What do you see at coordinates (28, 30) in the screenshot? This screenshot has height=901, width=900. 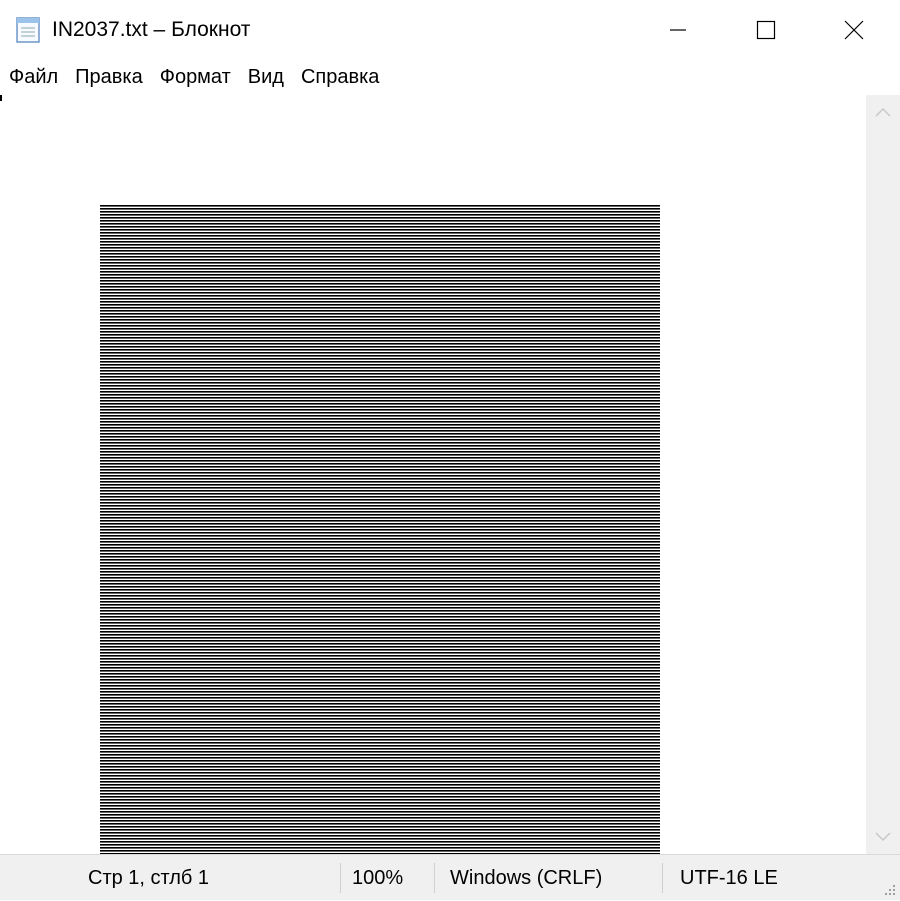 I see `notepad-icon` at bounding box center [28, 30].